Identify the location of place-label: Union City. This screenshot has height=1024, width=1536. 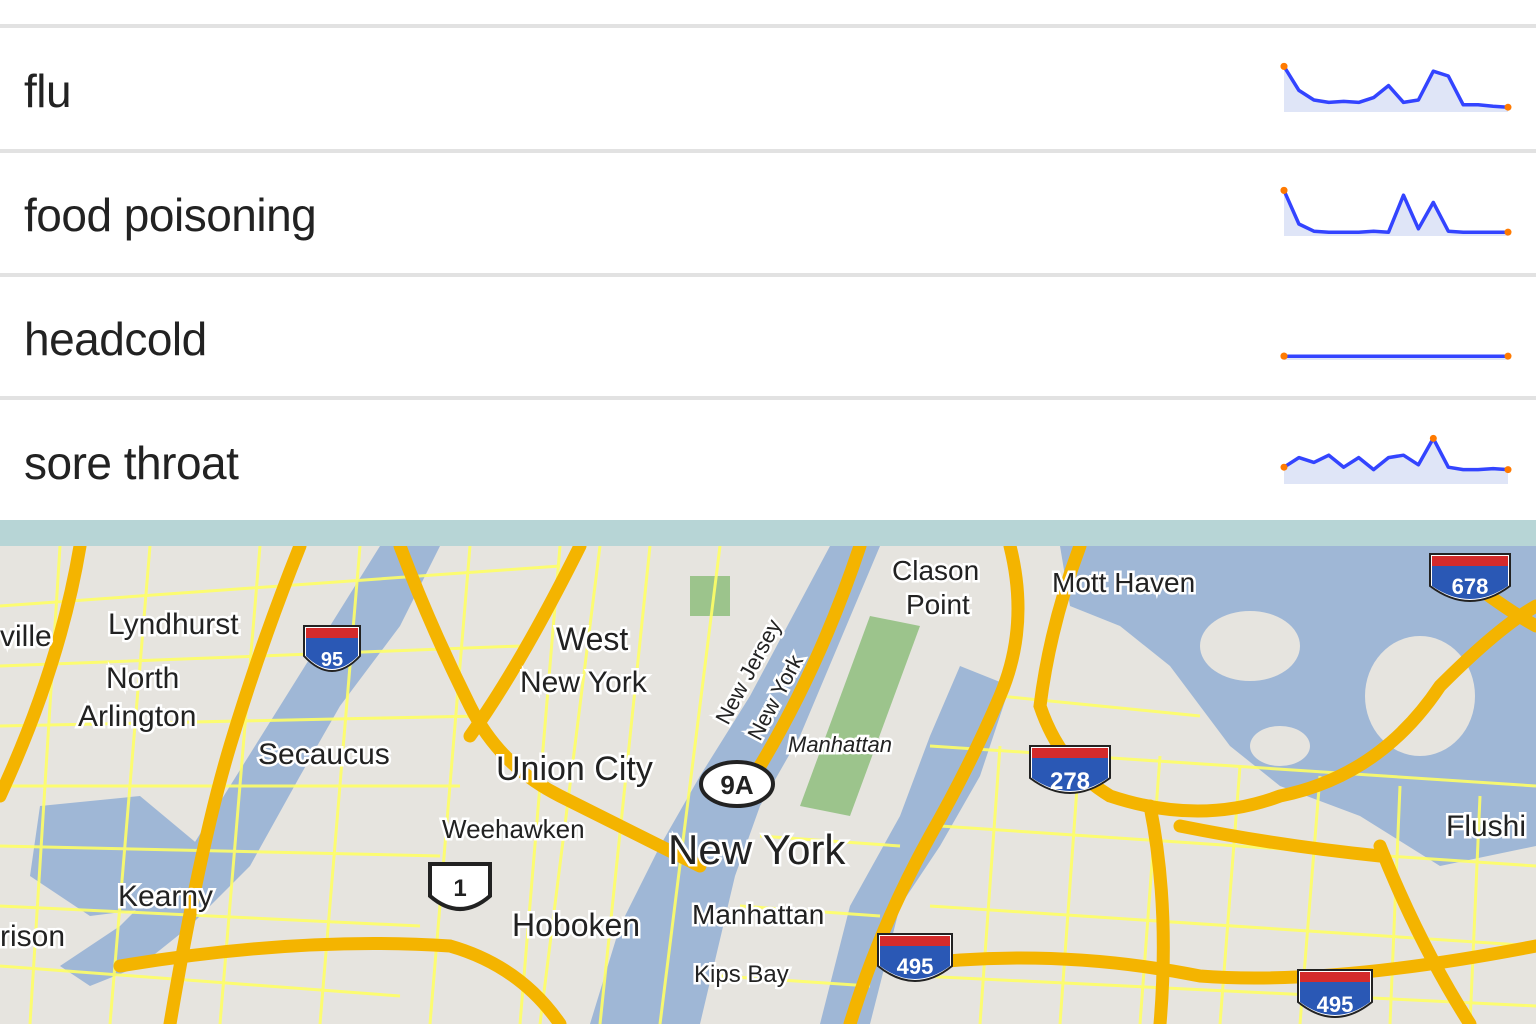
(574, 769).